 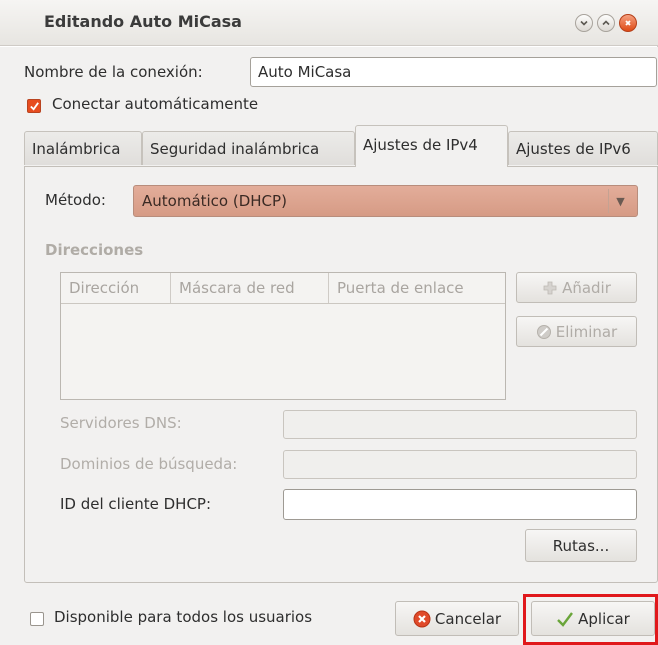 I want to click on auto-connect-checkbox, so click(x=34, y=106).